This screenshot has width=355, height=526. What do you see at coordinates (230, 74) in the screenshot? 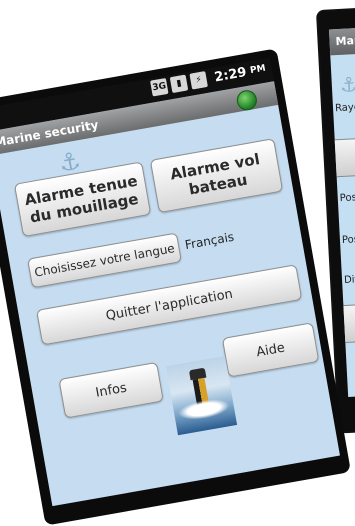
I see `clock: 2:29` at bounding box center [230, 74].